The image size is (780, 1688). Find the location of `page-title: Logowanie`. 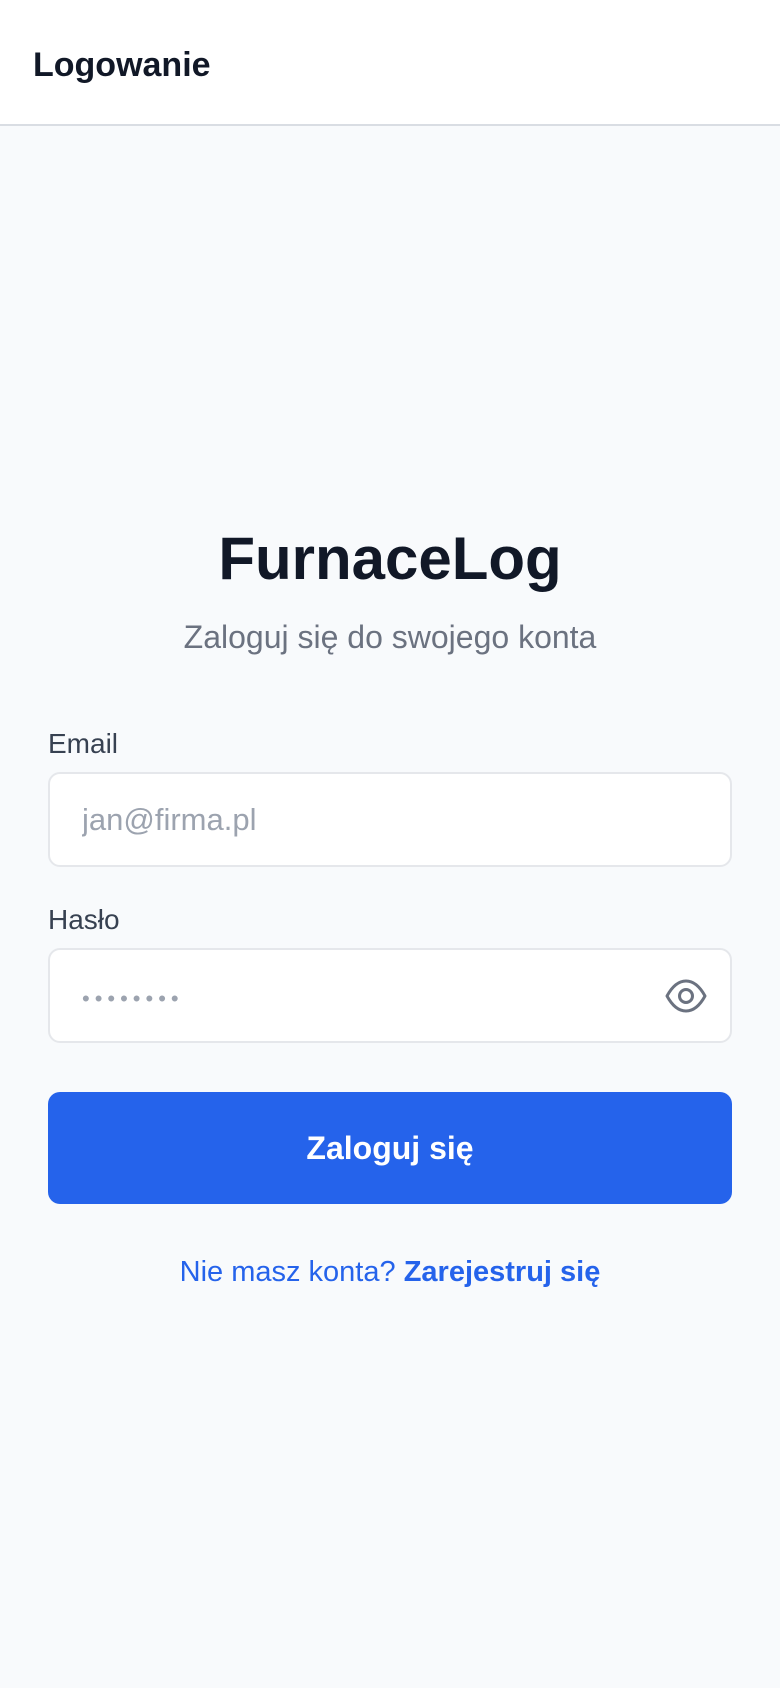

page-title: Logowanie is located at coordinates (122, 65).